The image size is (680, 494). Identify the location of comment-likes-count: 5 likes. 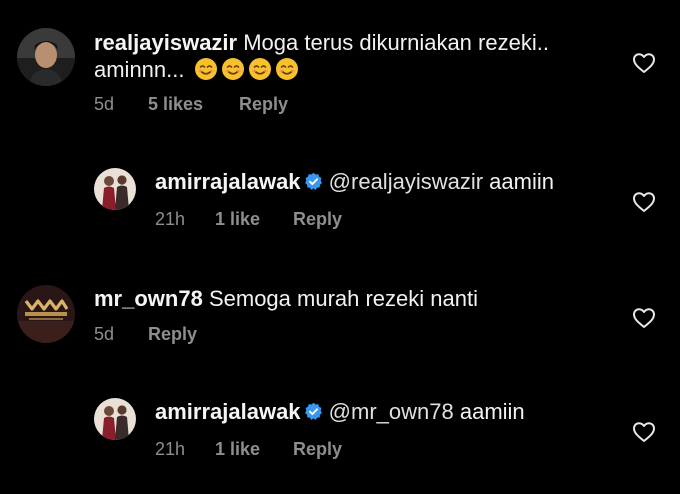
(175, 104).